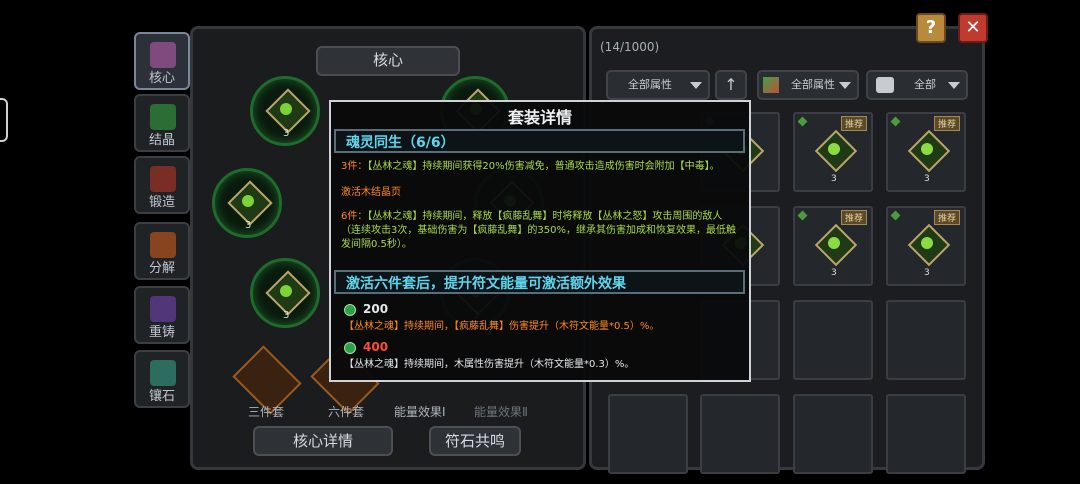  What do you see at coordinates (885, 85) in the screenshot?
I see `monster-icon` at bounding box center [885, 85].